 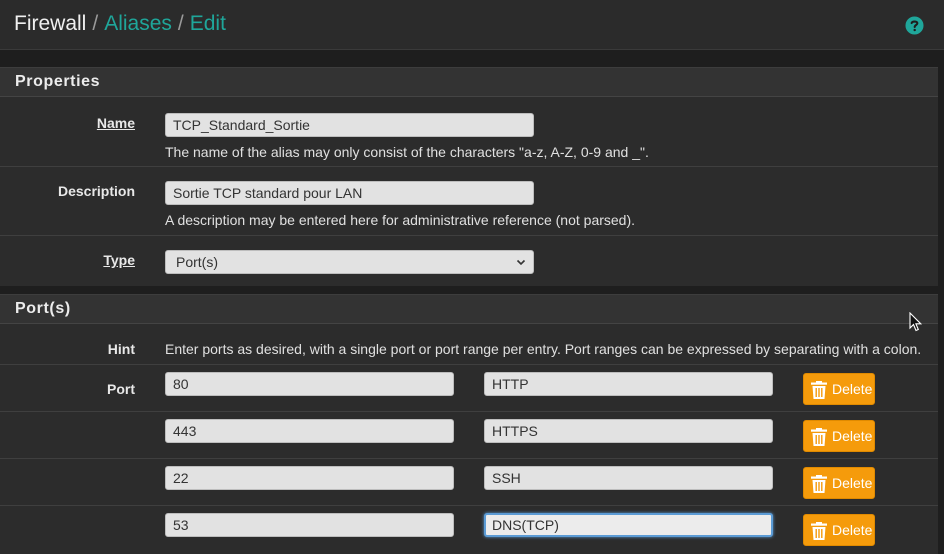 What do you see at coordinates (43, 308) in the screenshot?
I see `ports-title: Port(s)` at bounding box center [43, 308].